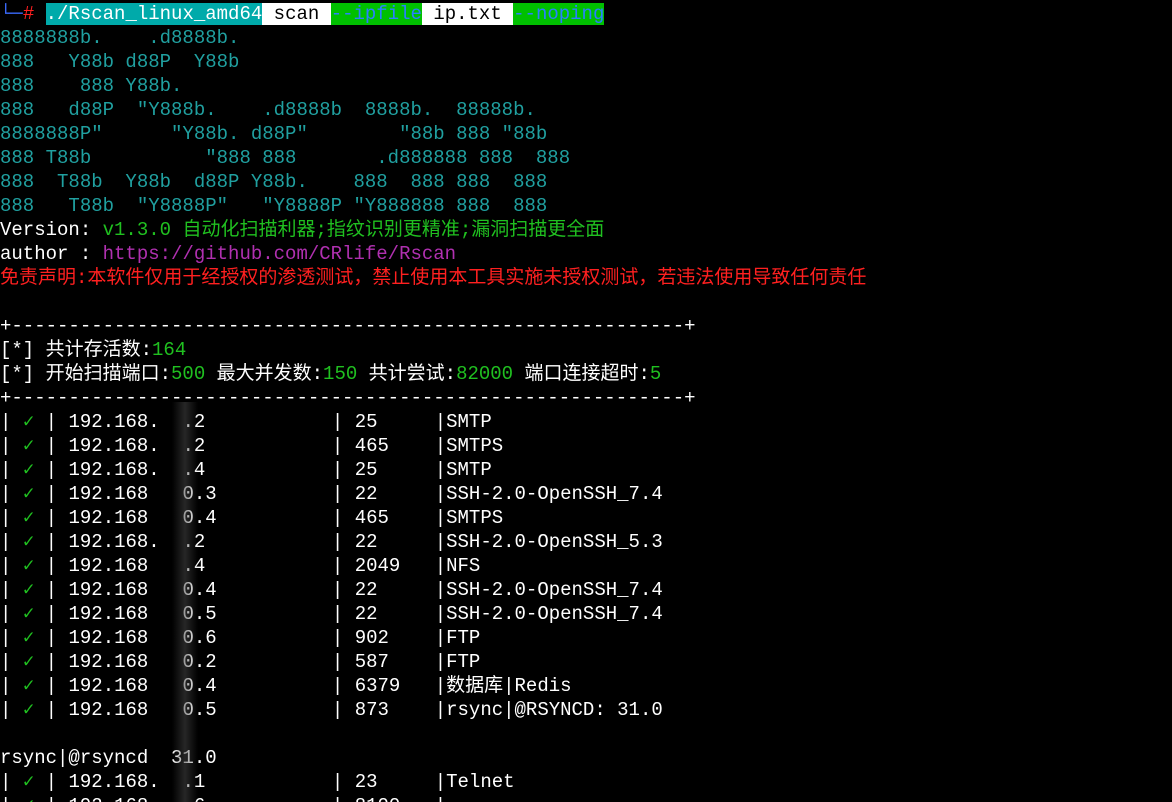 The height and width of the screenshot is (802, 1172). What do you see at coordinates (120, 62) in the screenshot?
I see `banner-line: 888 Y88b d88P Y88b` at bounding box center [120, 62].